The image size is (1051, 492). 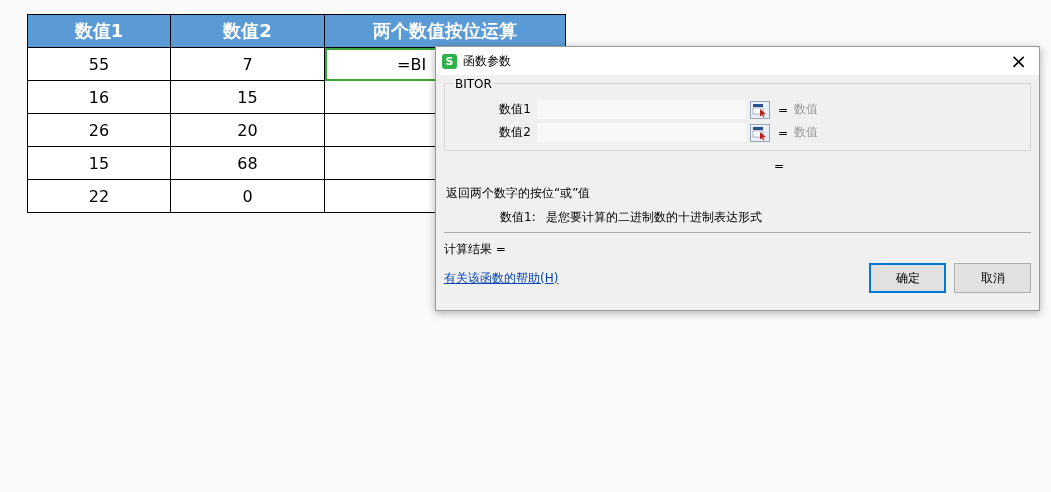 I want to click on function-name: BITOR, so click(x=473, y=84).